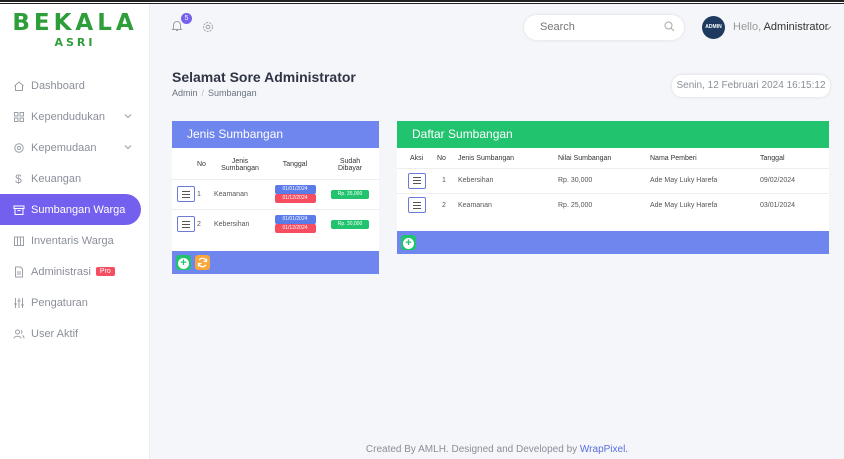  What do you see at coordinates (751, 86) in the screenshot?
I see `current-datetime: Senin, 12 Februari 2024 16:15:12` at bounding box center [751, 86].